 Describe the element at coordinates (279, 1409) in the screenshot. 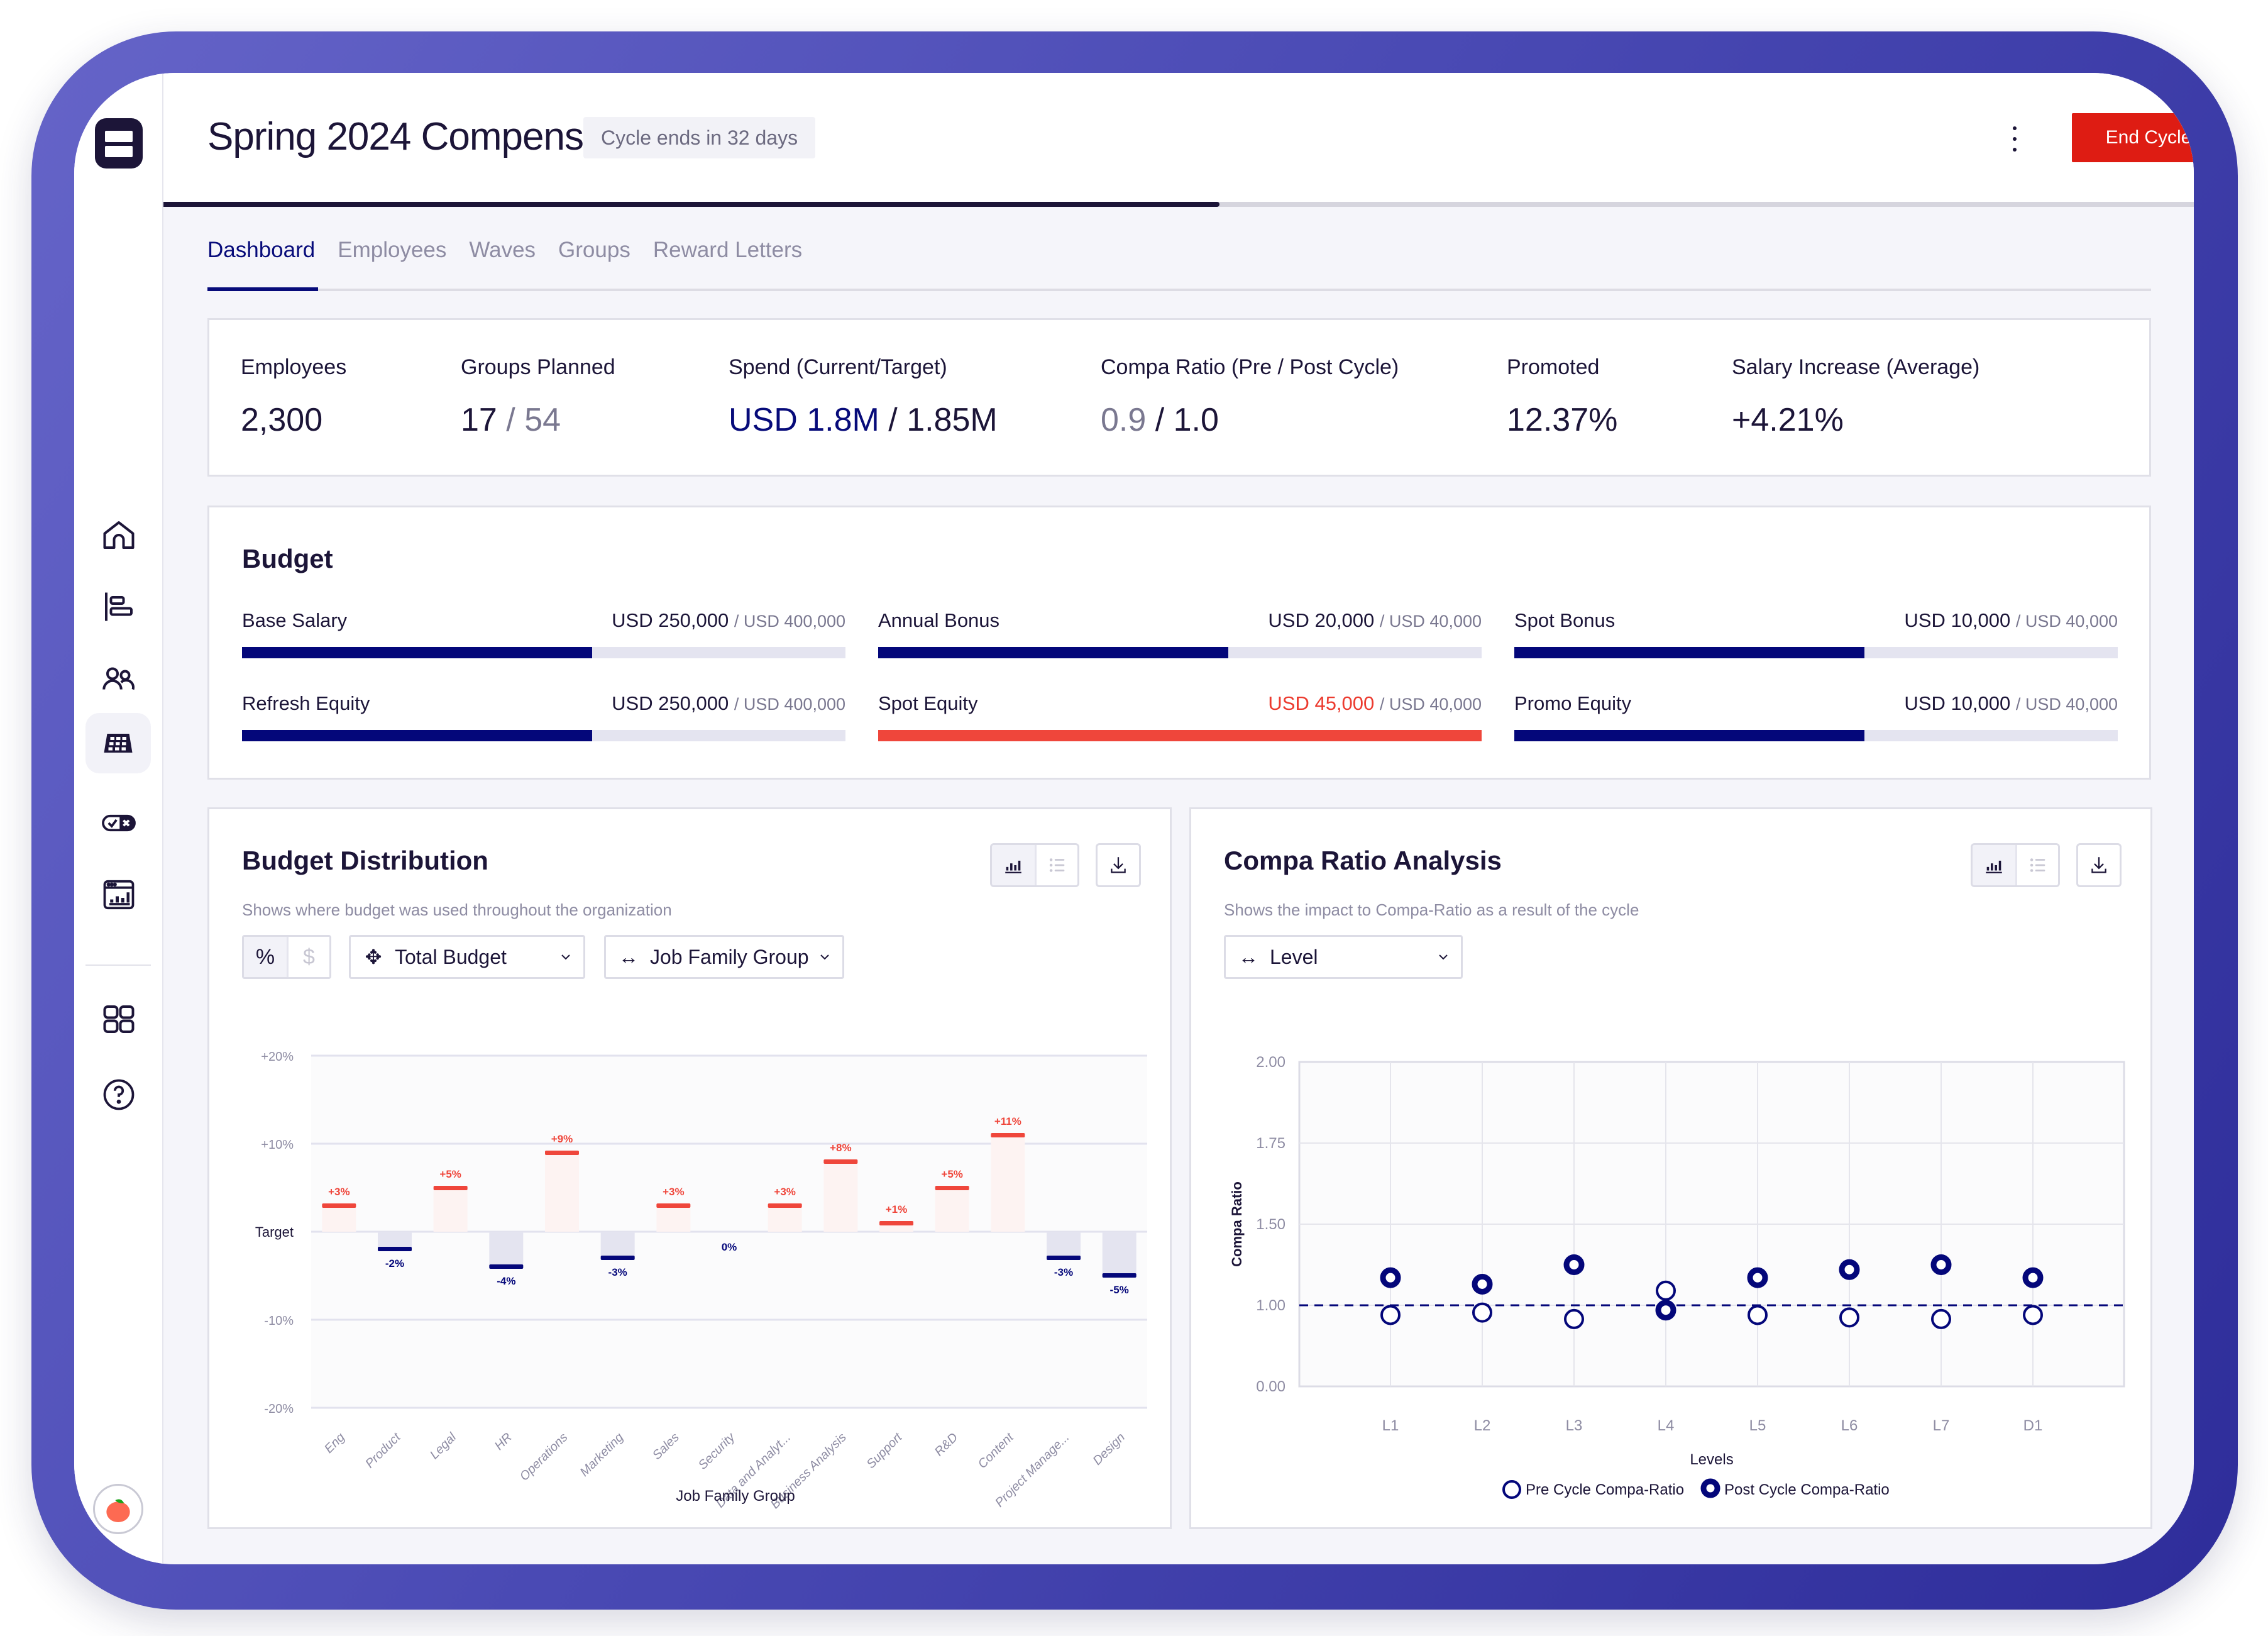

I see `y-tick-label: -20%` at that location.